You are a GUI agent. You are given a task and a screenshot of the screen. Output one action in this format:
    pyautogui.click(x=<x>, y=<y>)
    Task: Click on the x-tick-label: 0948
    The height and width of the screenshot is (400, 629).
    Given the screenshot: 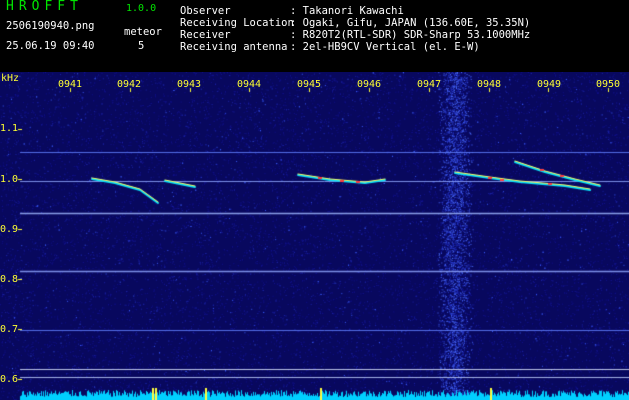 What is the action you would take?
    pyautogui.click(x=489, y=84)
    